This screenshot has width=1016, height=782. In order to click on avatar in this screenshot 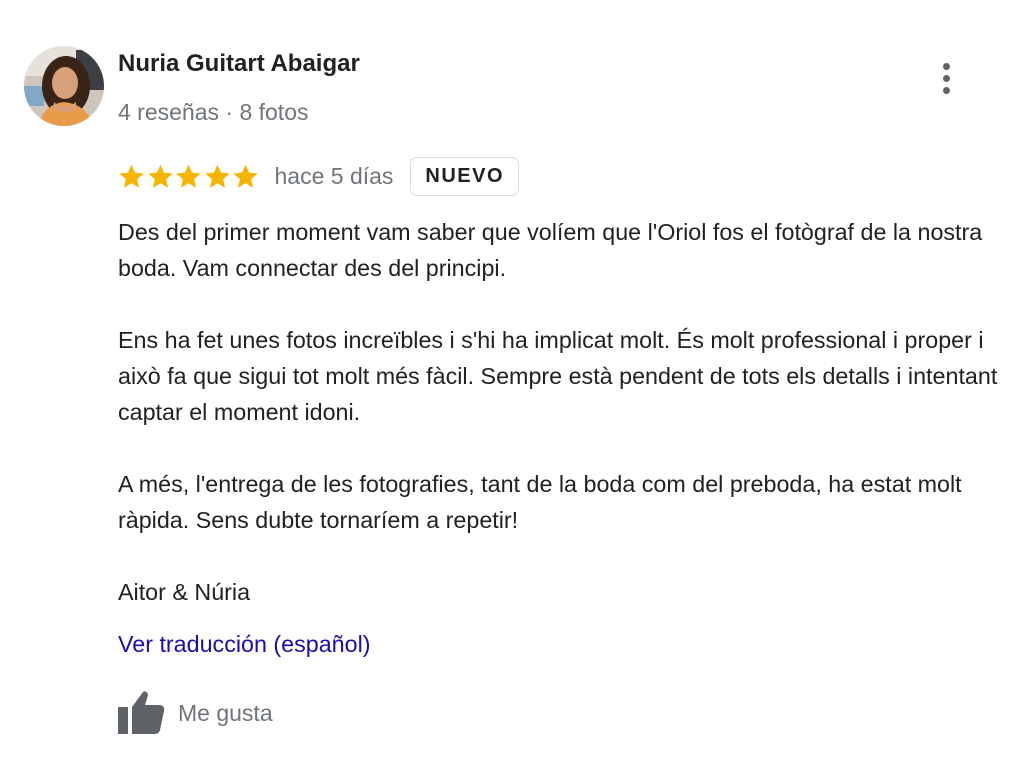, I will do `click(64, 86)`.